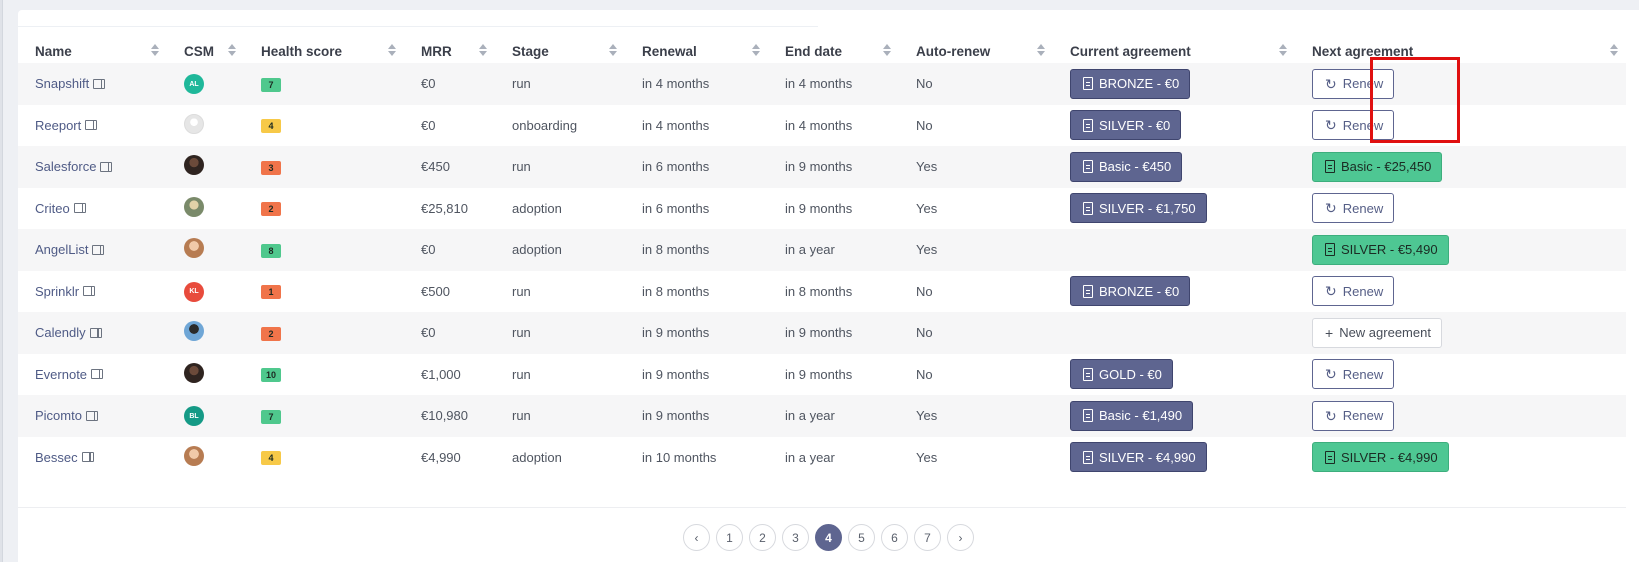 Image resolution: width=1639 pixels, height=562 pixels. I want to click on current-agreement-button: SILVER - €1,750, so click(1138, 208).